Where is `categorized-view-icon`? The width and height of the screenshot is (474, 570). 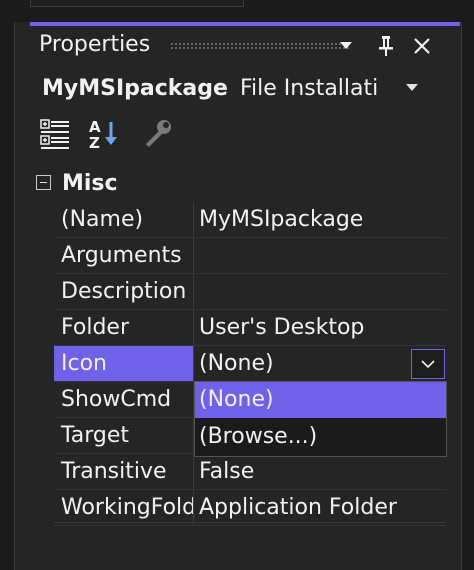 categorized-view-icon is located at coordinates (54, 134).